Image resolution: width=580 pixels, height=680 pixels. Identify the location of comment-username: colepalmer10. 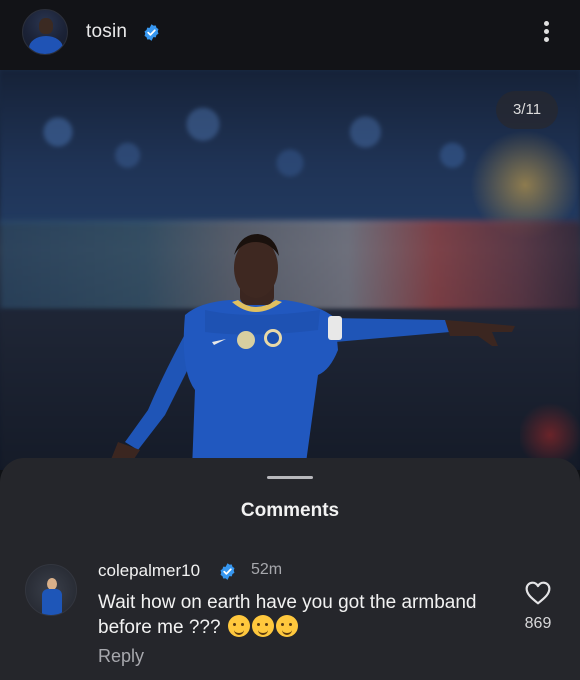
(149, 571).